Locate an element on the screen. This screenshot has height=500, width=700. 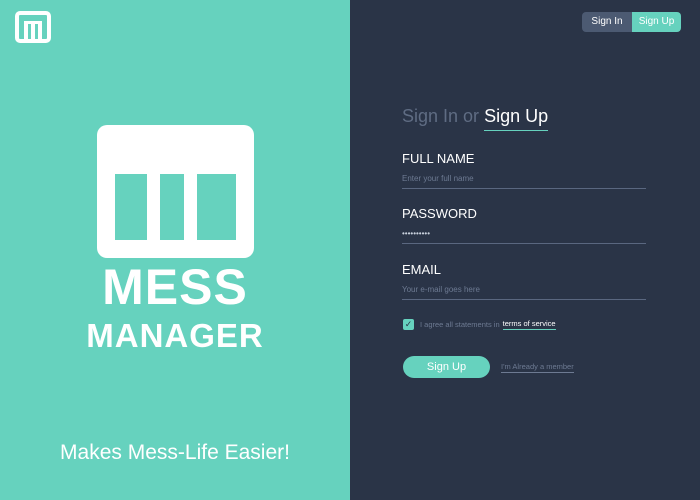
brand-title-line1: MESS is located at coordinates (175, 287).